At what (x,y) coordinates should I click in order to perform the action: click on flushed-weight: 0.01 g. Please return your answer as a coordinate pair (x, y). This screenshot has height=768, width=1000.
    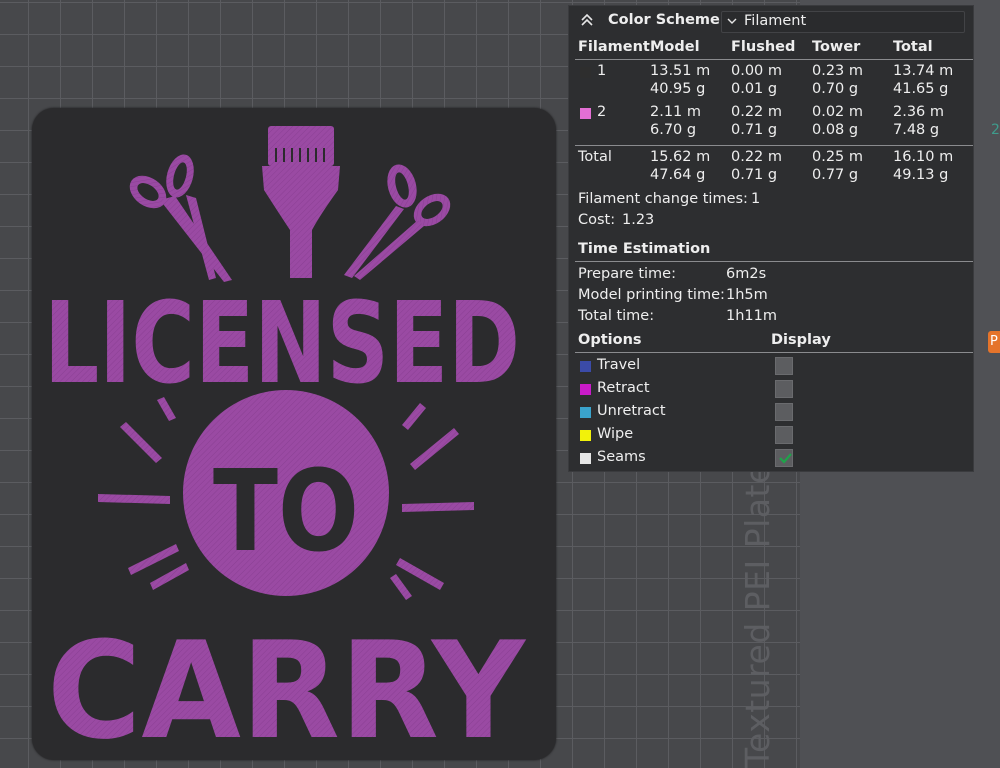
    Looking at the image, I should click on (754, 89).